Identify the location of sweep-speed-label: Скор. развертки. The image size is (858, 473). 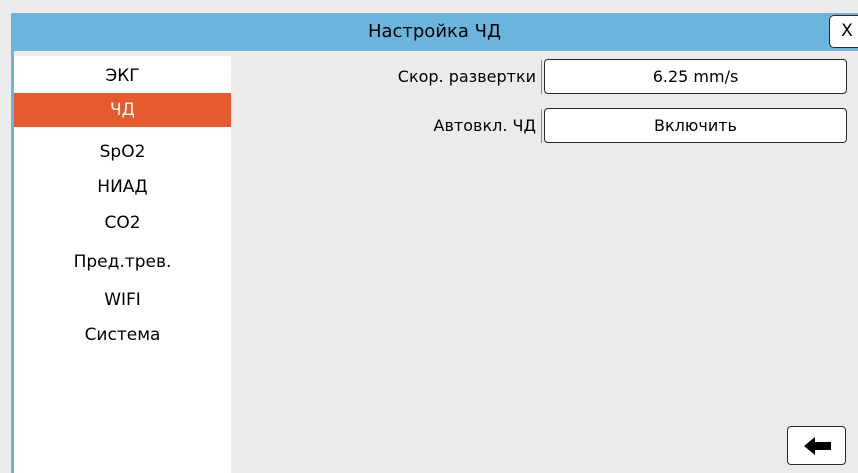
(466, 76).